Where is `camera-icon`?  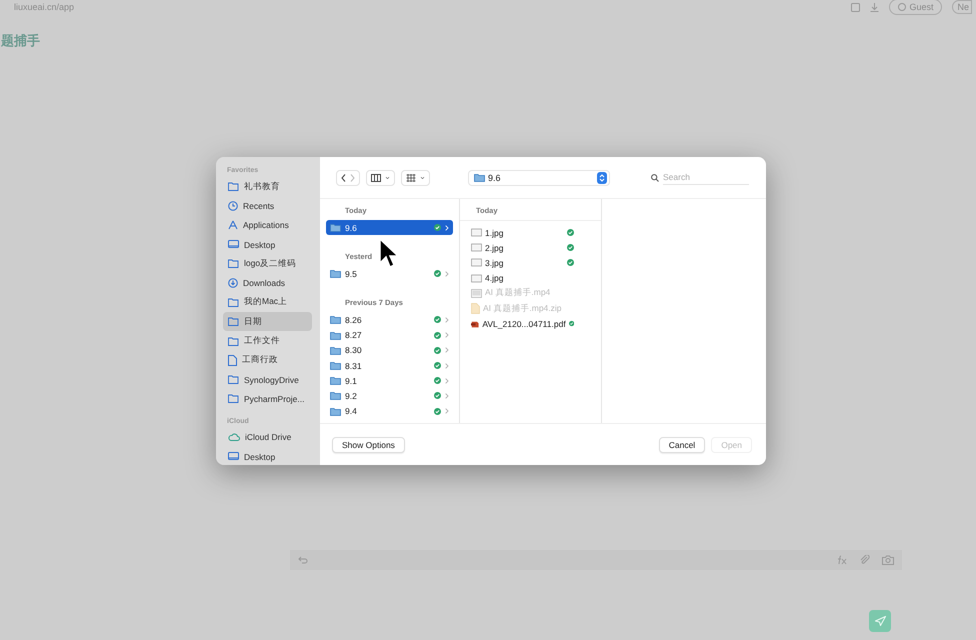
camera-icon is located at coordinates (888, 560).